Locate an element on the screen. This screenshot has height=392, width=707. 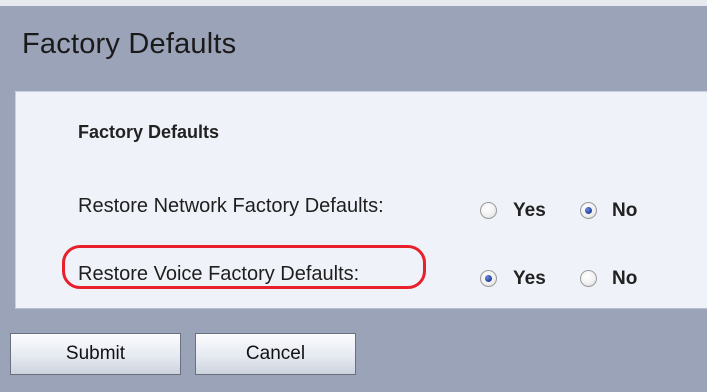
network-defaults-label: Restore Network Factory Defaults: is located at coordinates (231, 206).